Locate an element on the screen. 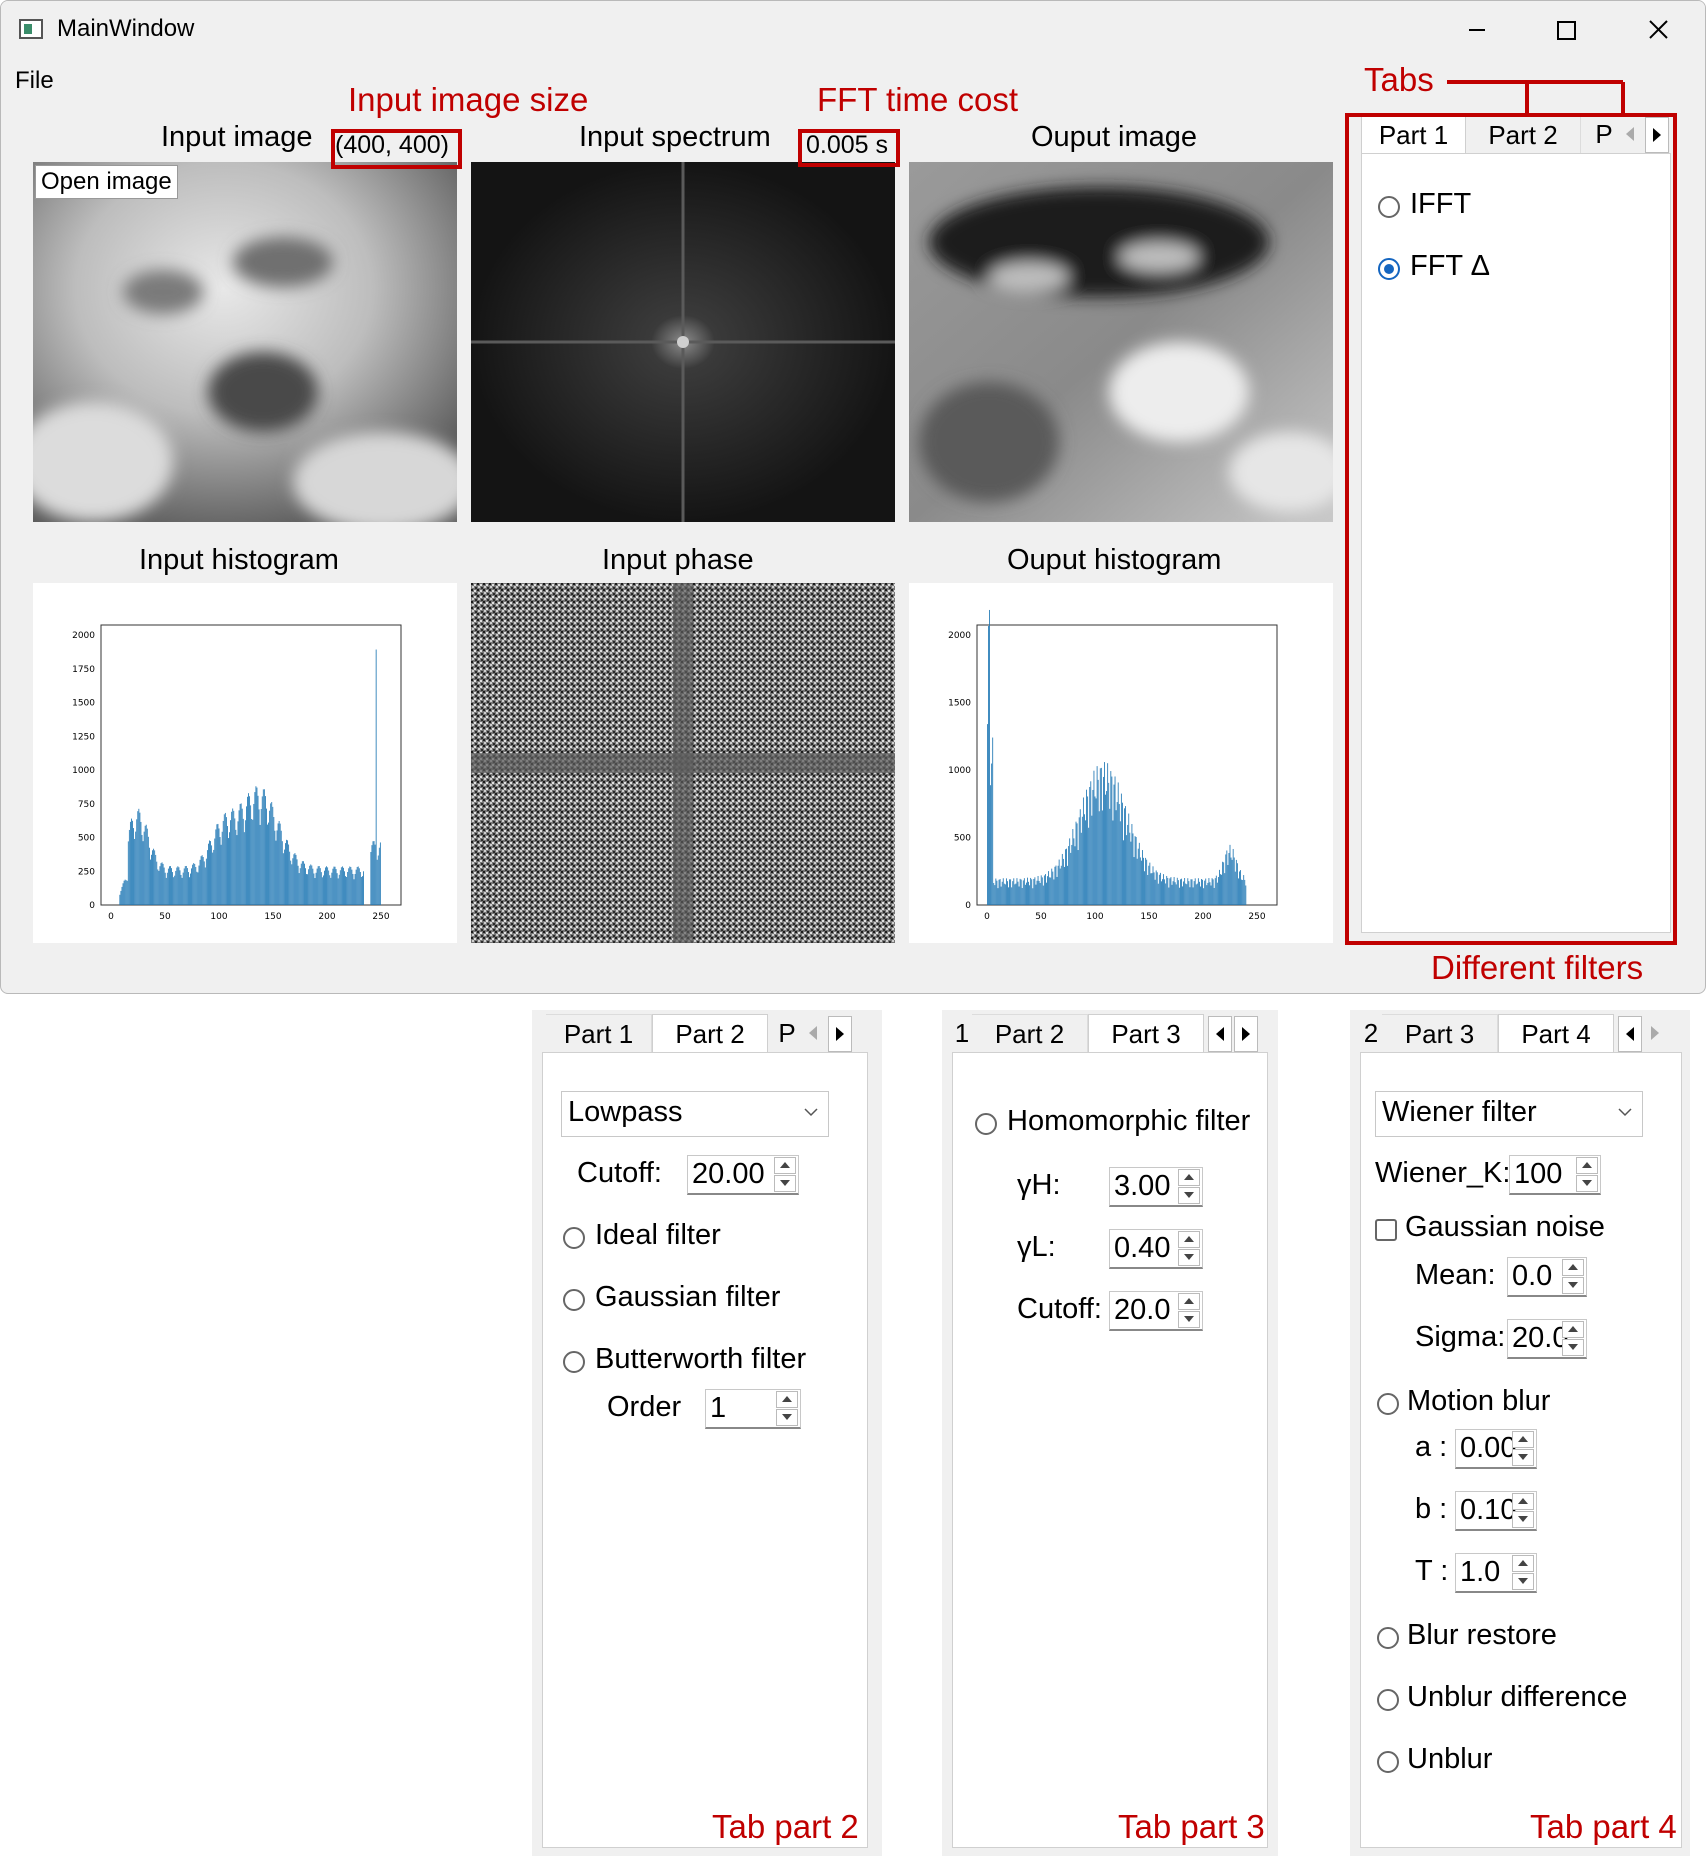  ideal-filter-label: Ideal filter is located at coordinates (658, 1235).